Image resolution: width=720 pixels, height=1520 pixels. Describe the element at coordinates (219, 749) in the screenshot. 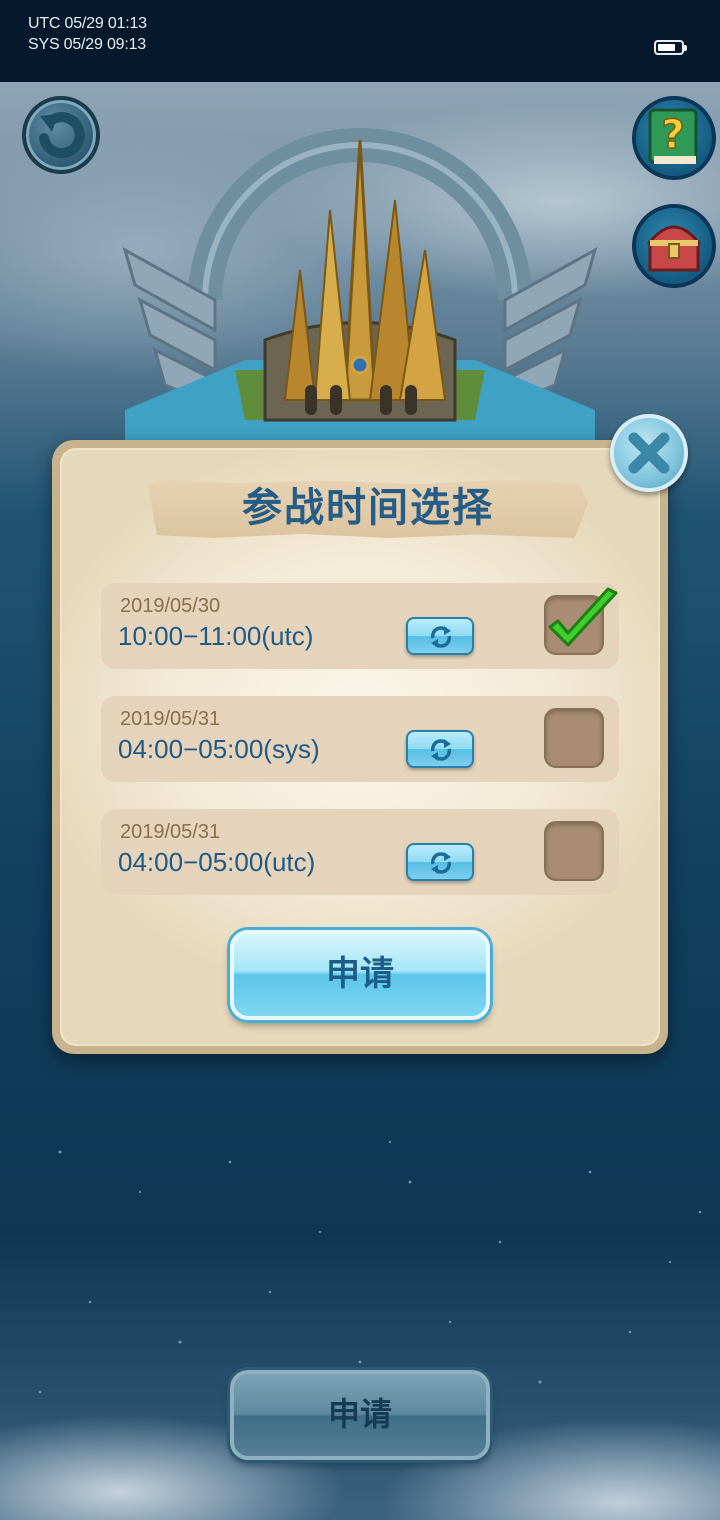

I see `slot-time: 04:00−05:00(sys)` at that location.